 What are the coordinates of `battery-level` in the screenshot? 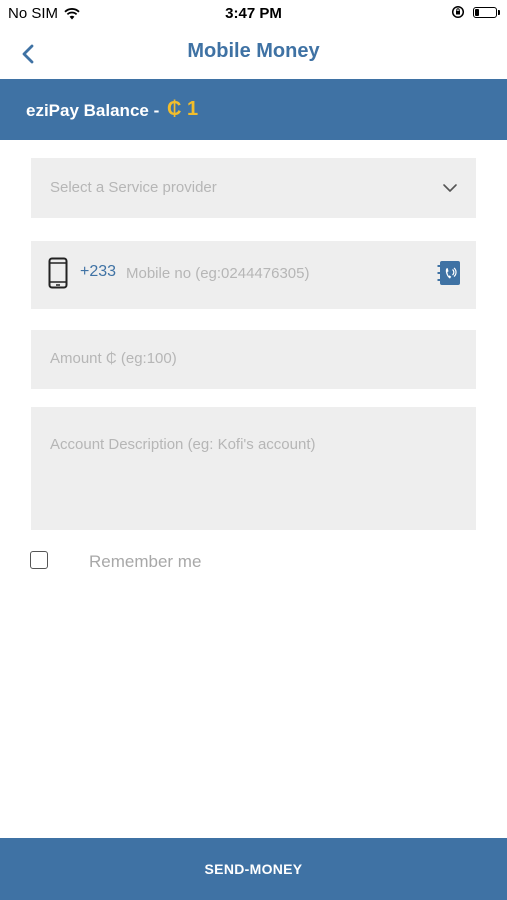 It's located at (477, 12).